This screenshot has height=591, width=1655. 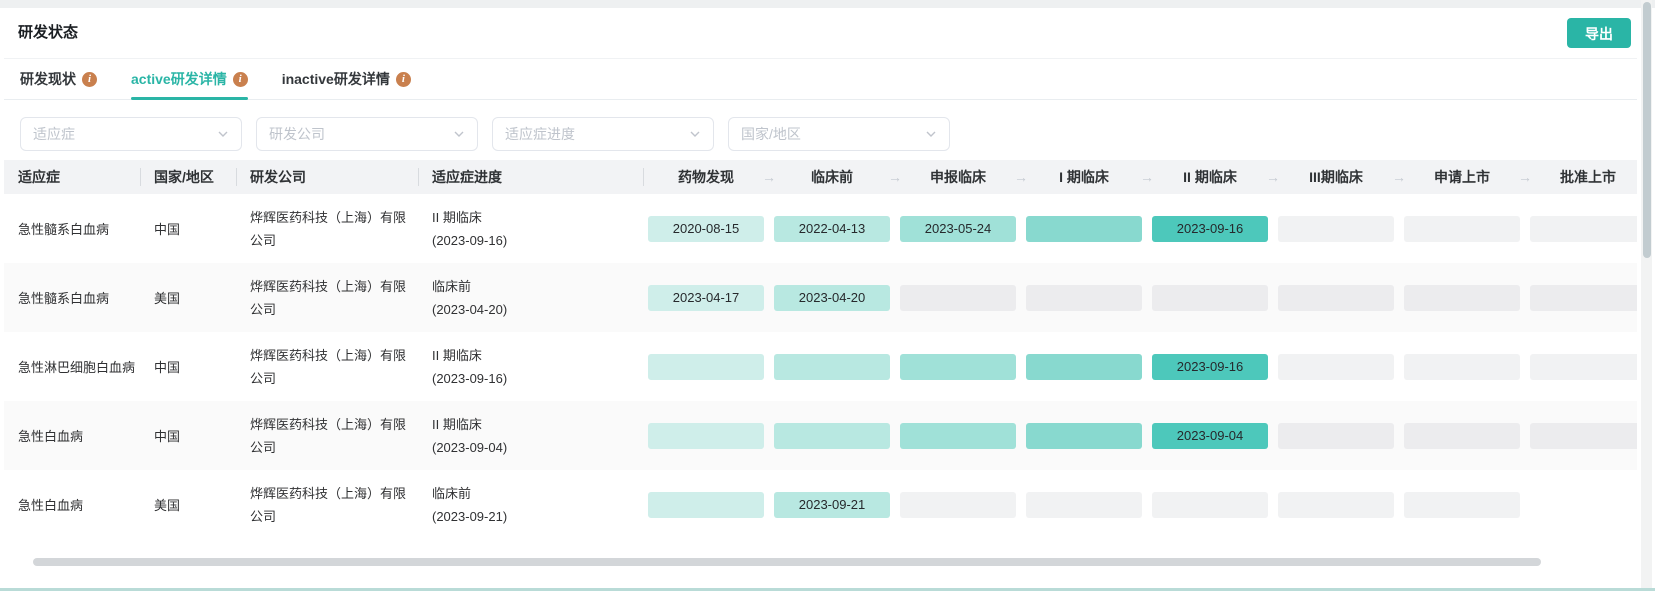 What do you see at coordinates (832, 177) in the screenshot?
I see `stage-col-label: 临床前` at bounding box center [832, 177].